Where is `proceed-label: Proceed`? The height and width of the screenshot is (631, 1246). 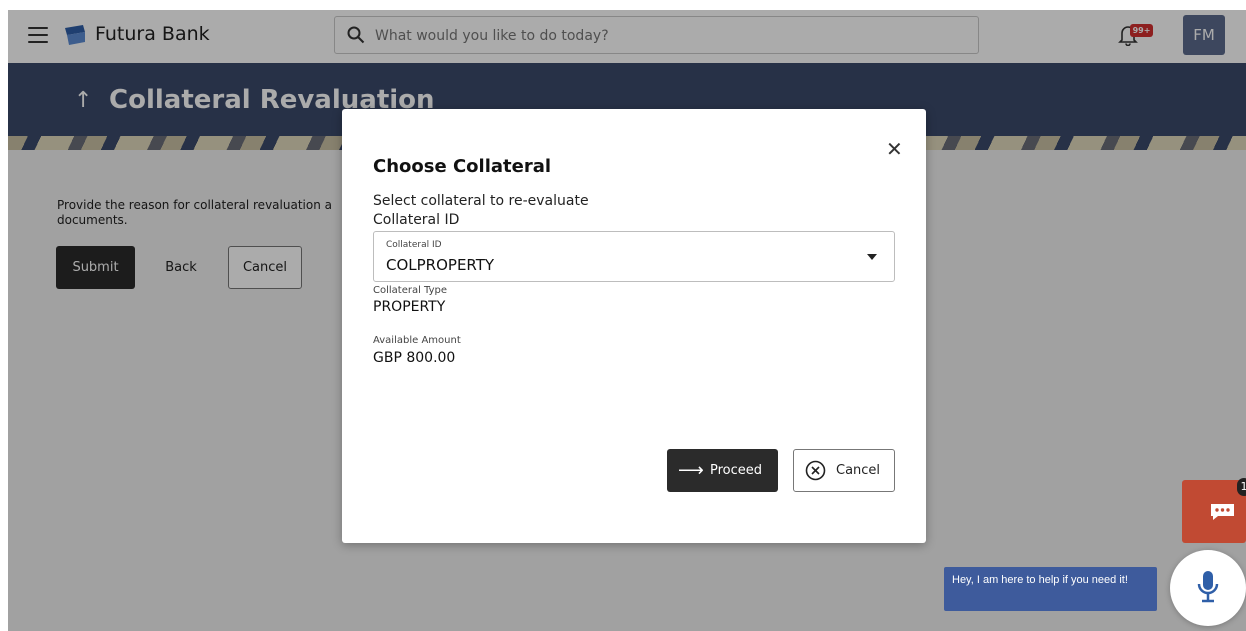
proceed-label: Proceed is located at coordinates (736, 470).